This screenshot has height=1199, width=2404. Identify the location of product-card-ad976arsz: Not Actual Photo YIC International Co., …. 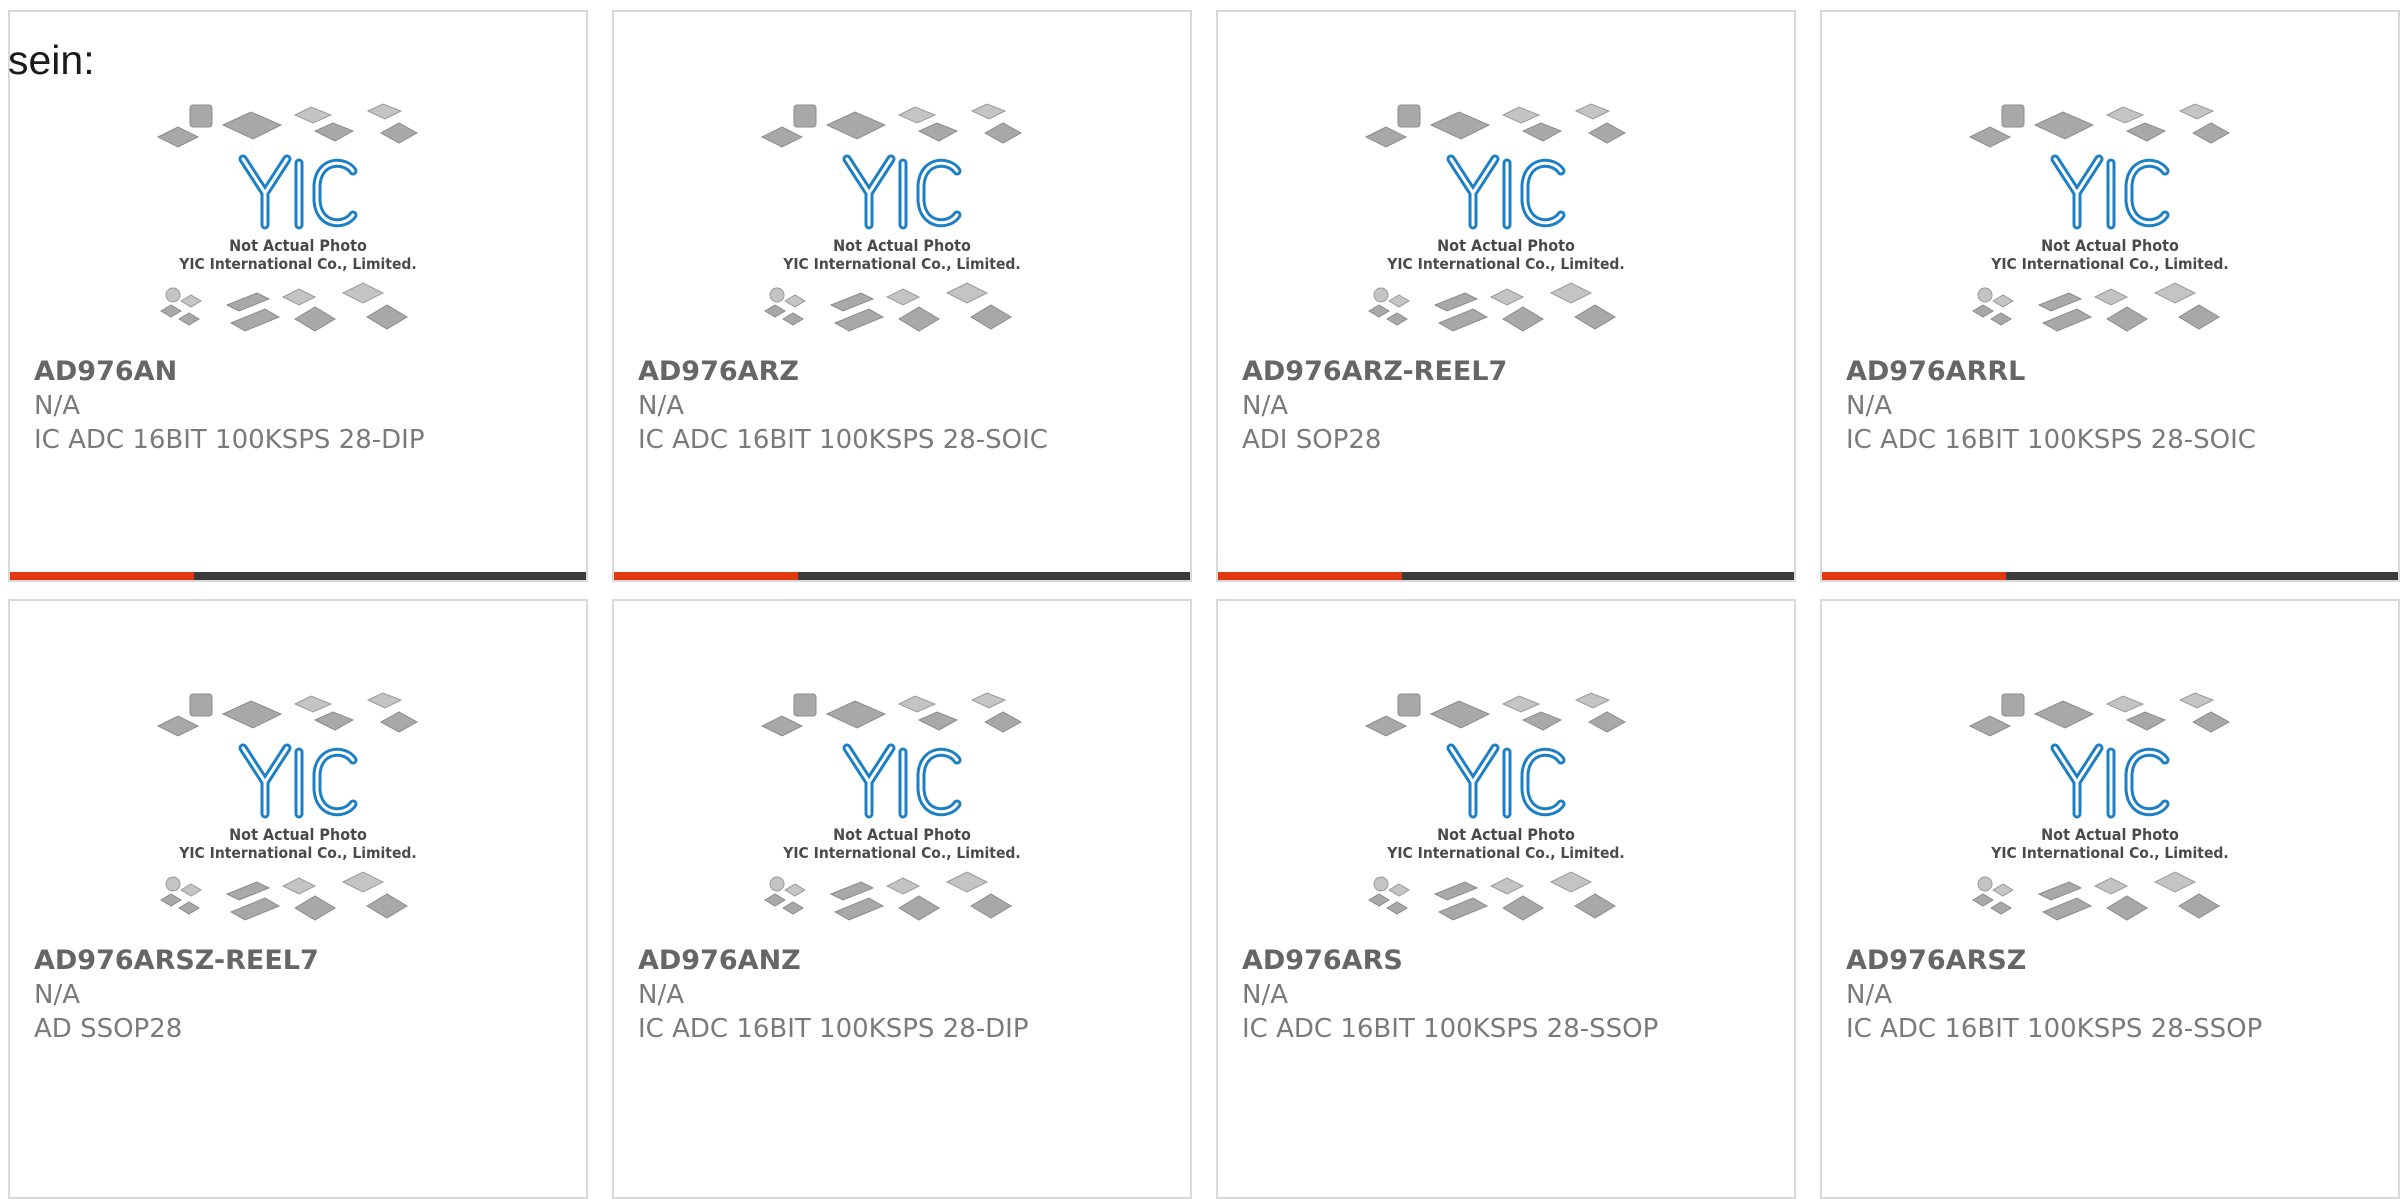
(2110, 899).